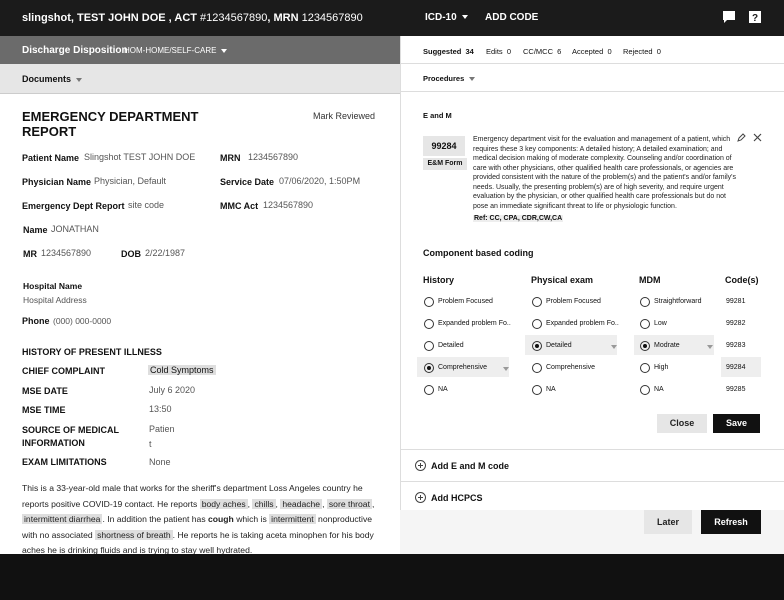  Describe the element at coordinates (537, 302) in the screenshot. I see `exam-radio-problem-focused` at that location.